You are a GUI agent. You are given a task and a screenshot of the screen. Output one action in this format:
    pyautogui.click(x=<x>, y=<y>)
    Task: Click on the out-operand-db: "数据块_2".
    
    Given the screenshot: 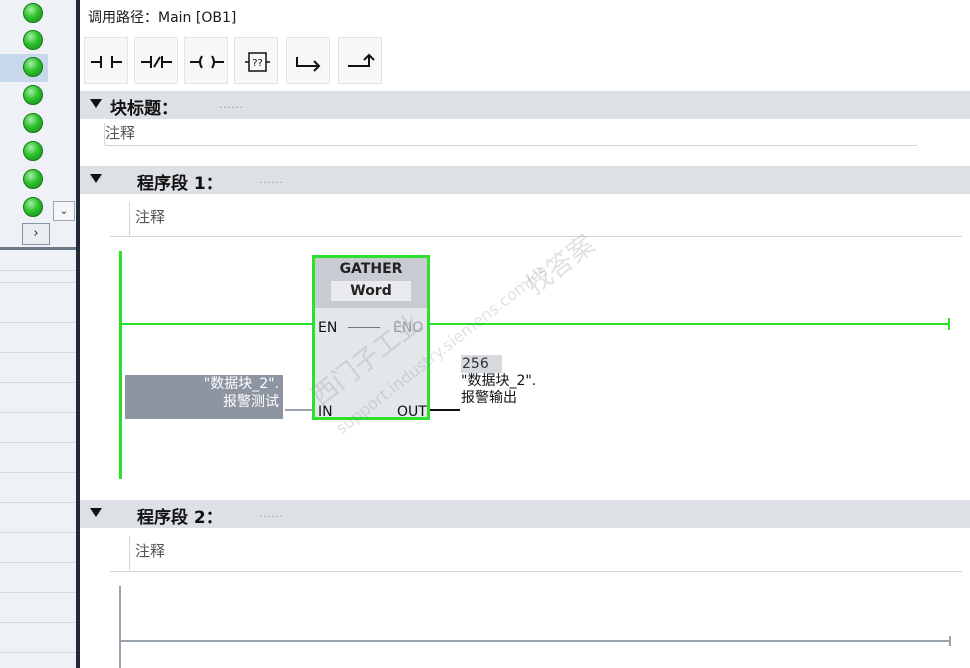 What is the action you would take?
    pyautogui.click(x=499, y=381)
    